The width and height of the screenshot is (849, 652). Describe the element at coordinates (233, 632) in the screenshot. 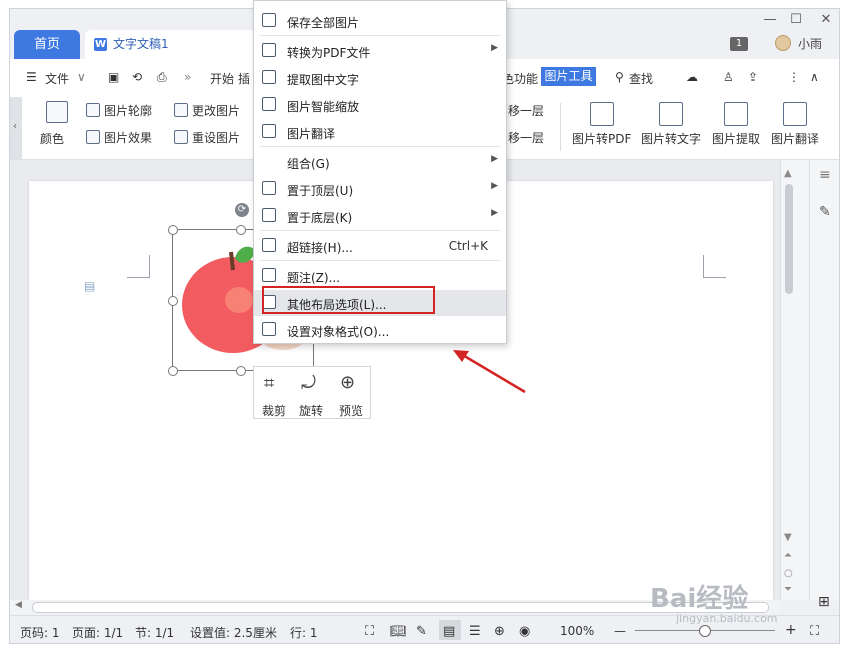

I see `status-setting-value: 设置值: 2.5厘米` at that location.